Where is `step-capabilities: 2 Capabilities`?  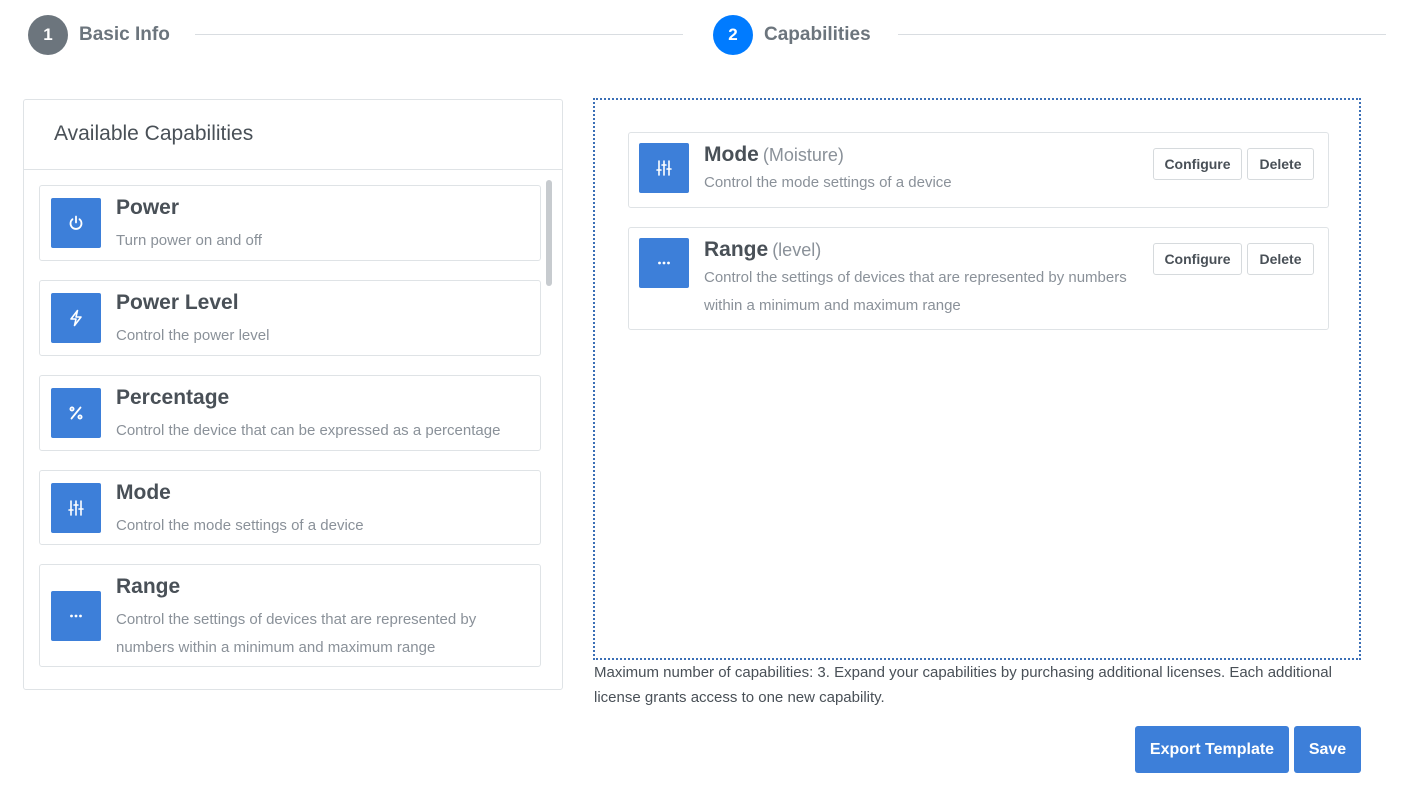 step-capabilities: 2 Capabilities is located at coordinates (792, 35).